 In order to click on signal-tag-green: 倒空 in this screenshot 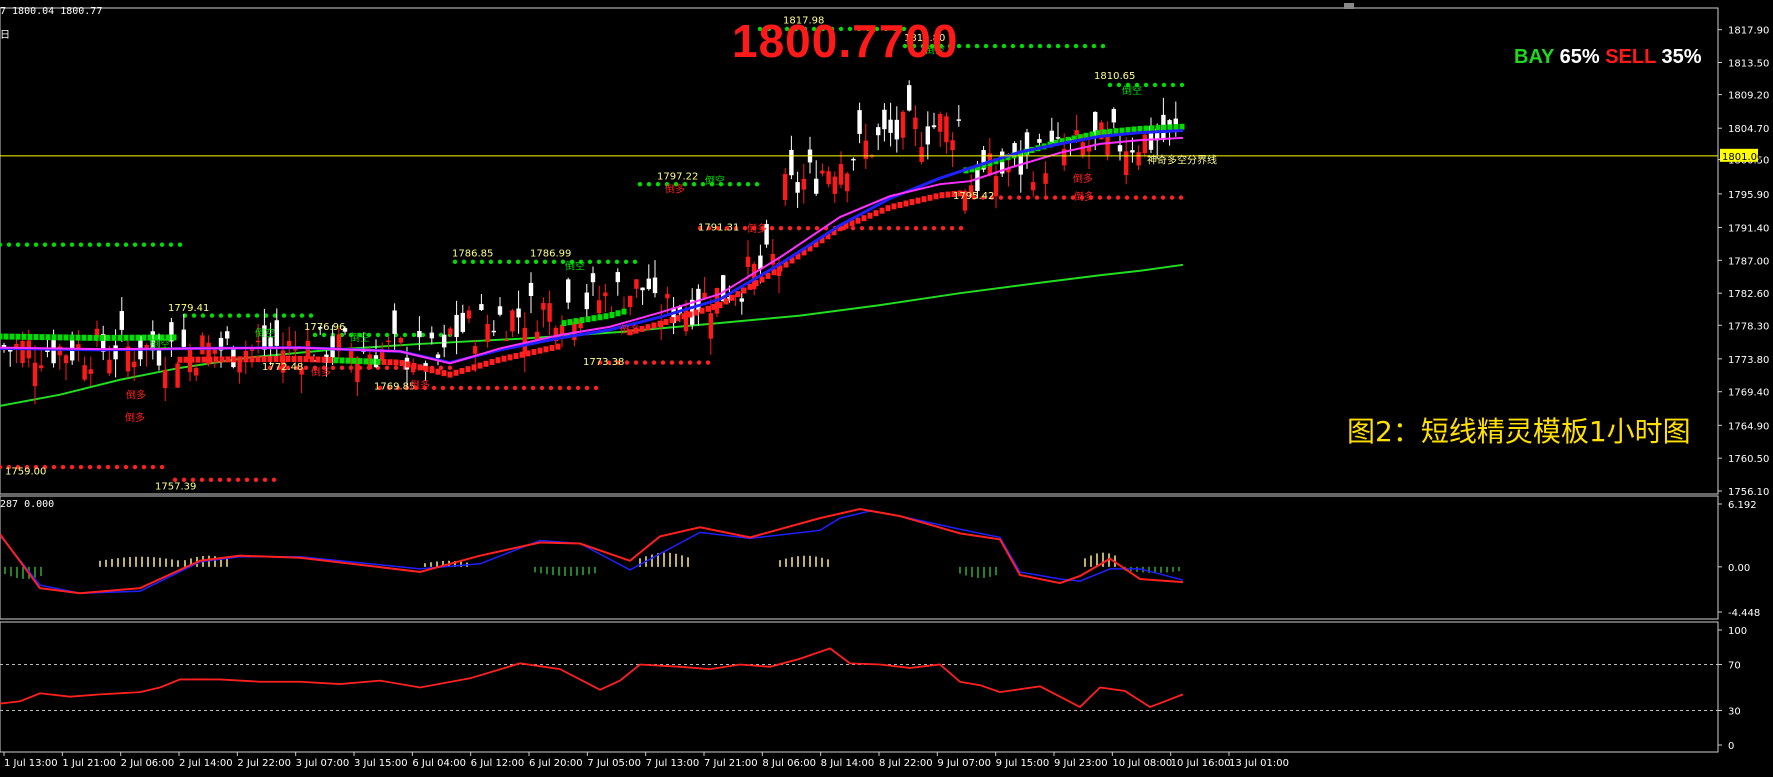, I will do `click(265, 332)`.